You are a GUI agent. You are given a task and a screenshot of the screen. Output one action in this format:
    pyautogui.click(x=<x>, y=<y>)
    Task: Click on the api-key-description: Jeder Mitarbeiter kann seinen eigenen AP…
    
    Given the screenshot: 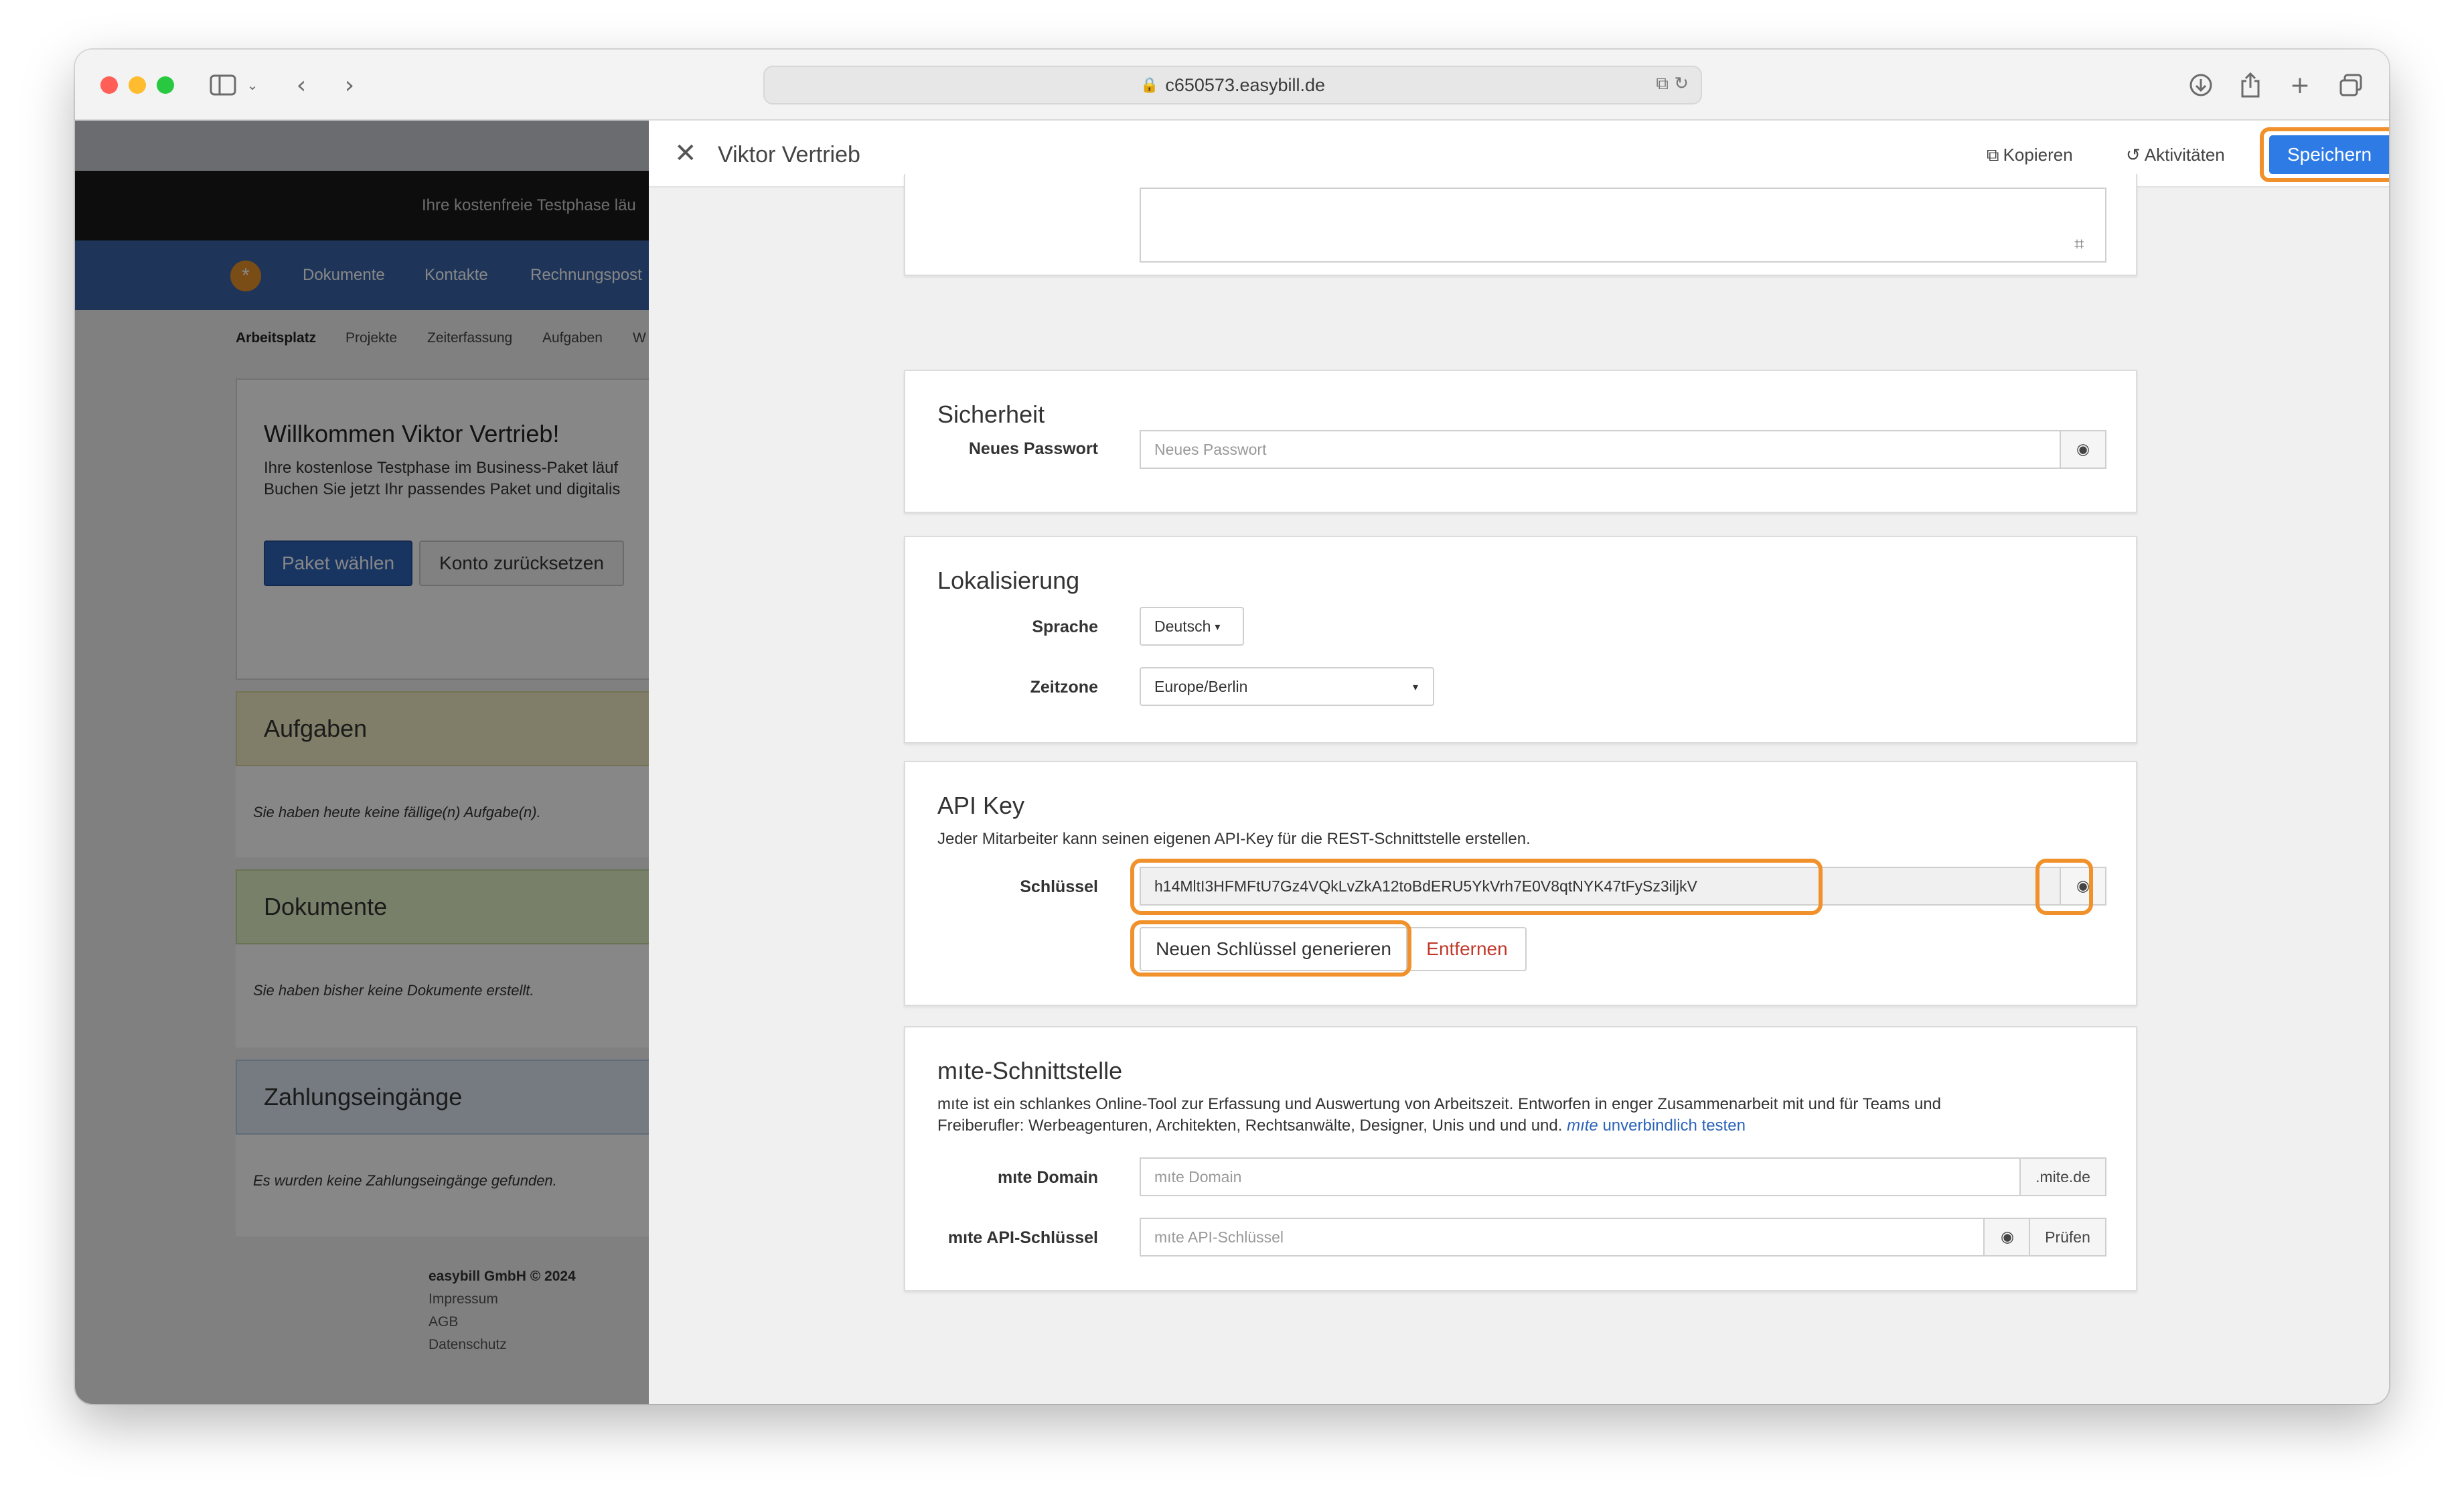 What is the action you would take?
    pyautogui.click(x=1234, y=839)
    